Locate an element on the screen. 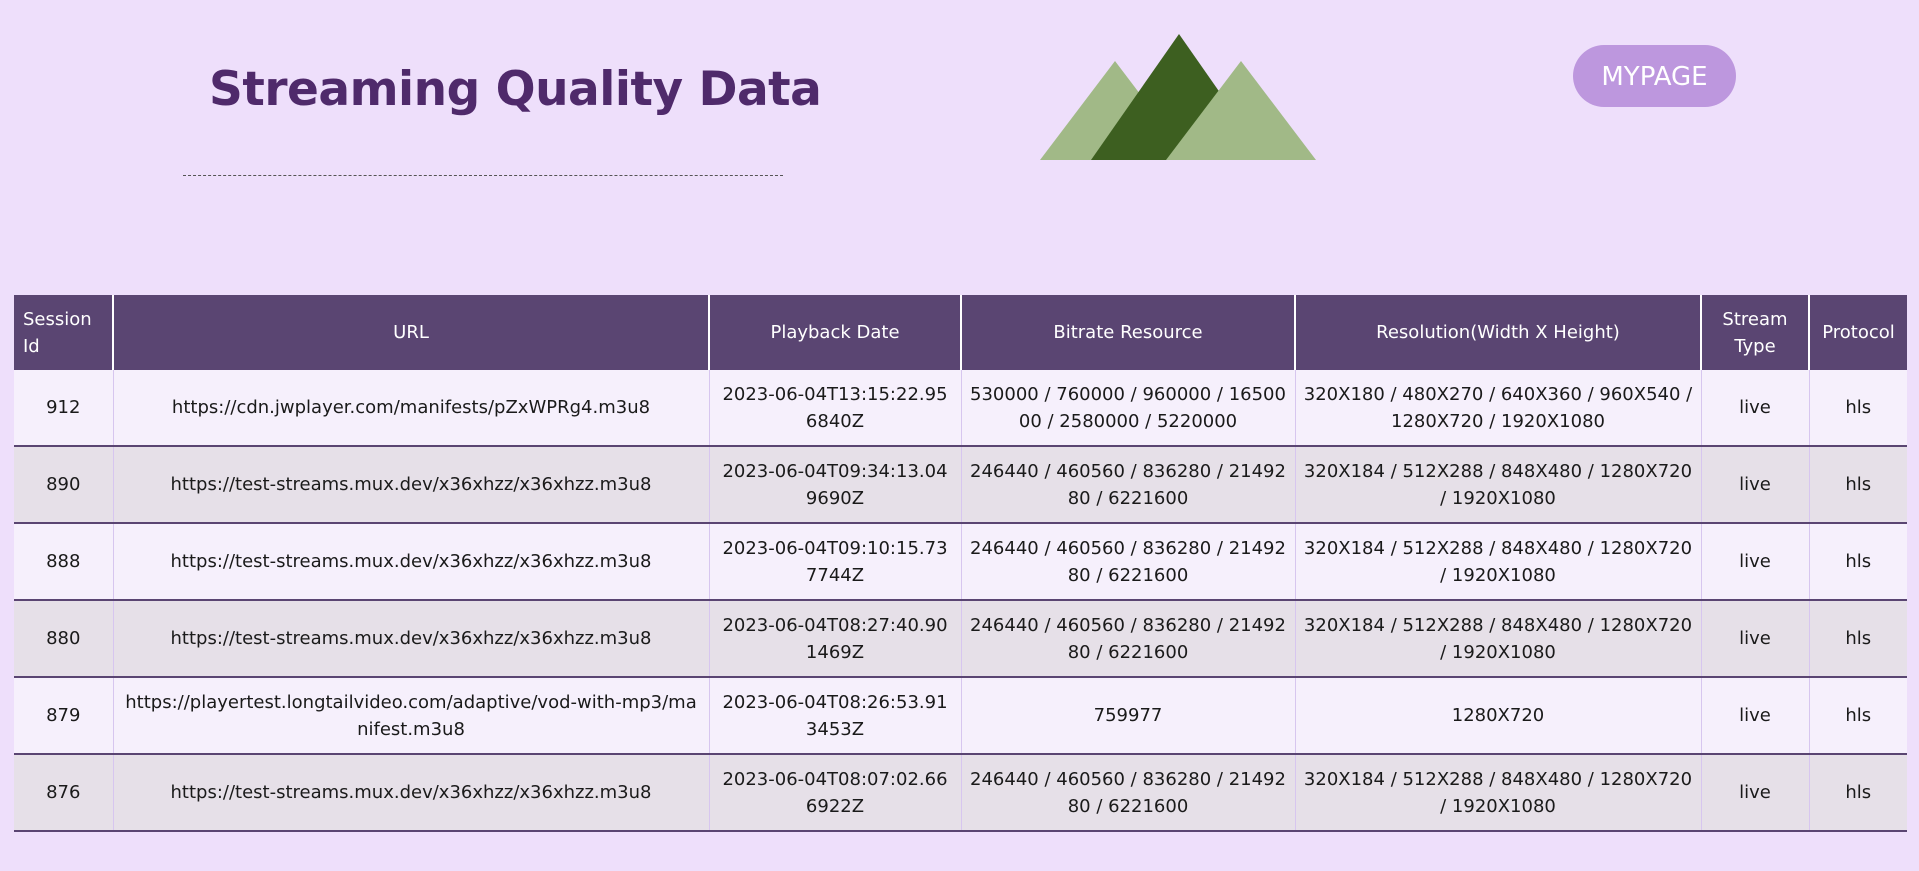 Image resolution: width=1919 pixels, height=871 pixels. mypage-button: MYPAGE is located at coordinates (1654, 76).